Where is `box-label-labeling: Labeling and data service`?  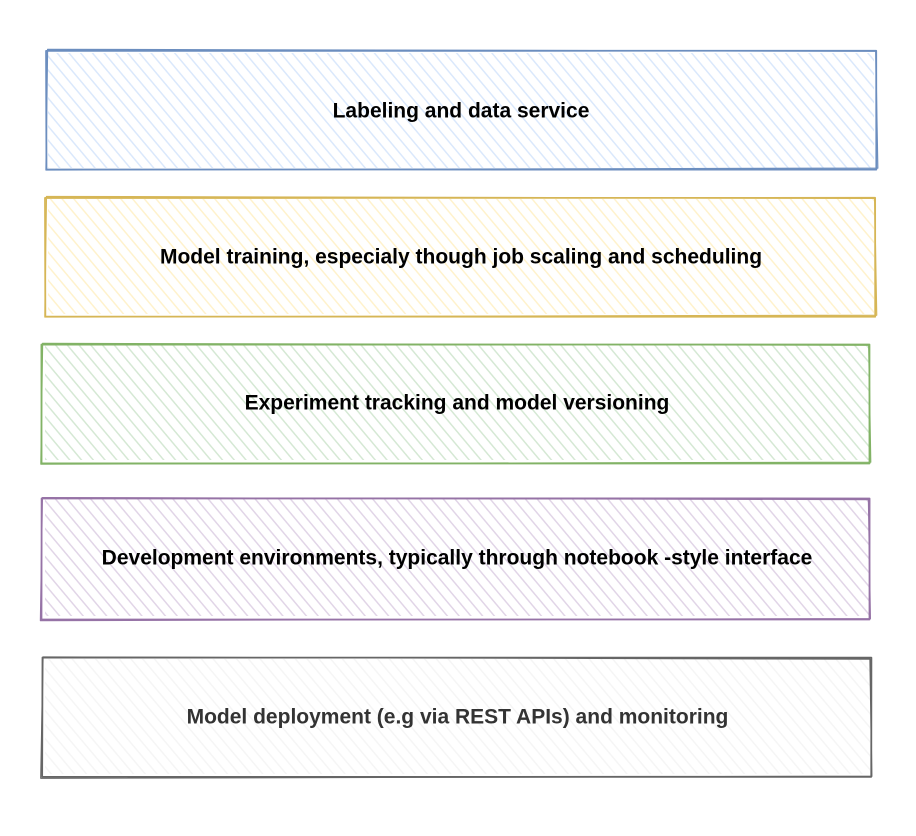
box-label-labeling: Labeling and data service is located at coordinates (461, 111).